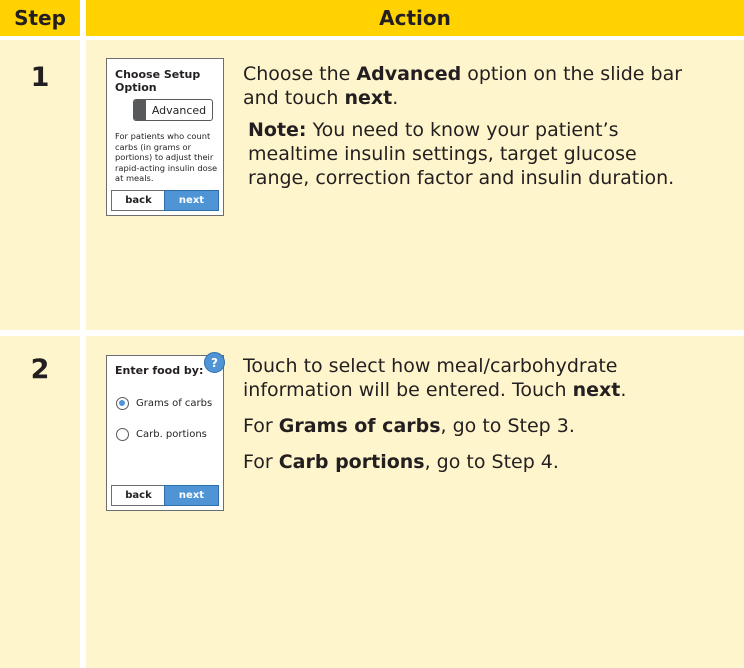 This screenshot has width=744, height=668. Describe the element at coordinates (351, 462) in the screenshot. I see `carb-portions-emphasis: Carb portions` at that location.